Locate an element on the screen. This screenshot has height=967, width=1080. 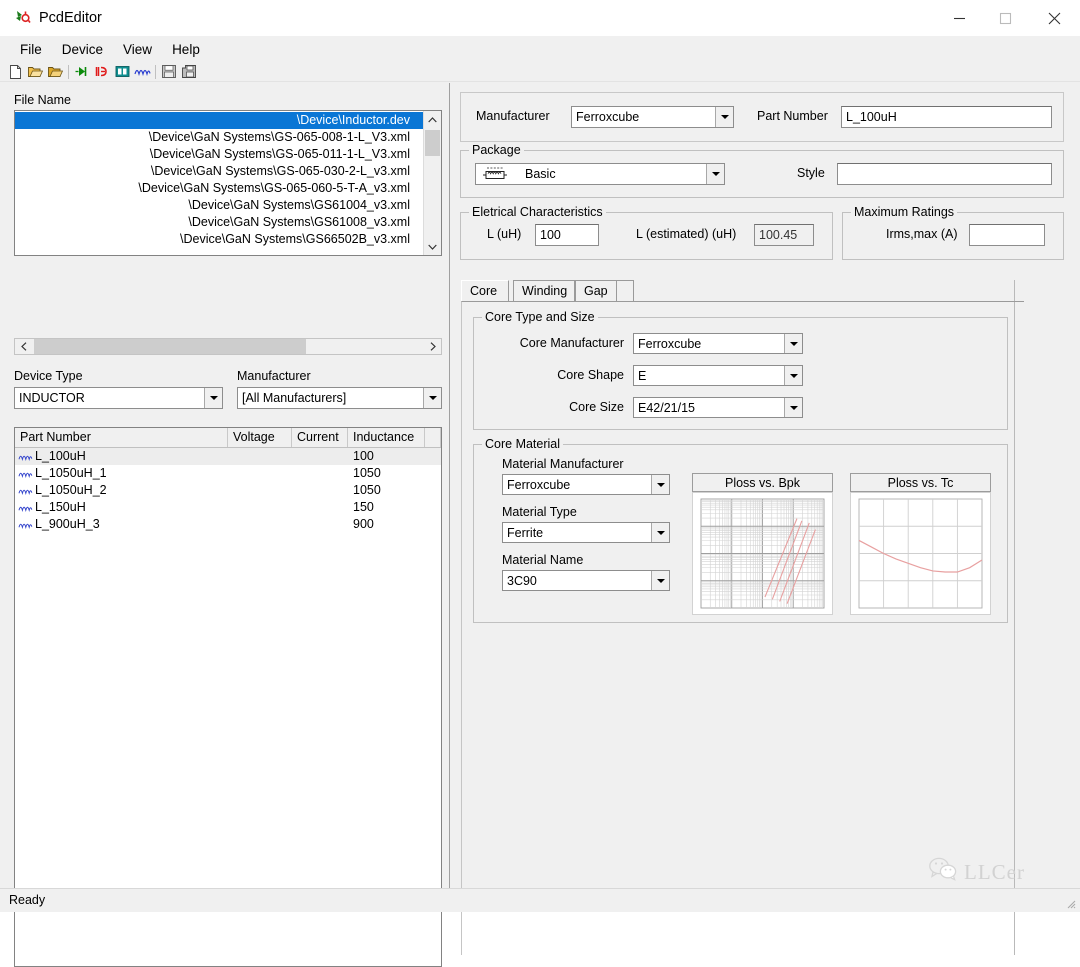
file-list-horizontal-scrollbar is located at coordinates (228, 346).